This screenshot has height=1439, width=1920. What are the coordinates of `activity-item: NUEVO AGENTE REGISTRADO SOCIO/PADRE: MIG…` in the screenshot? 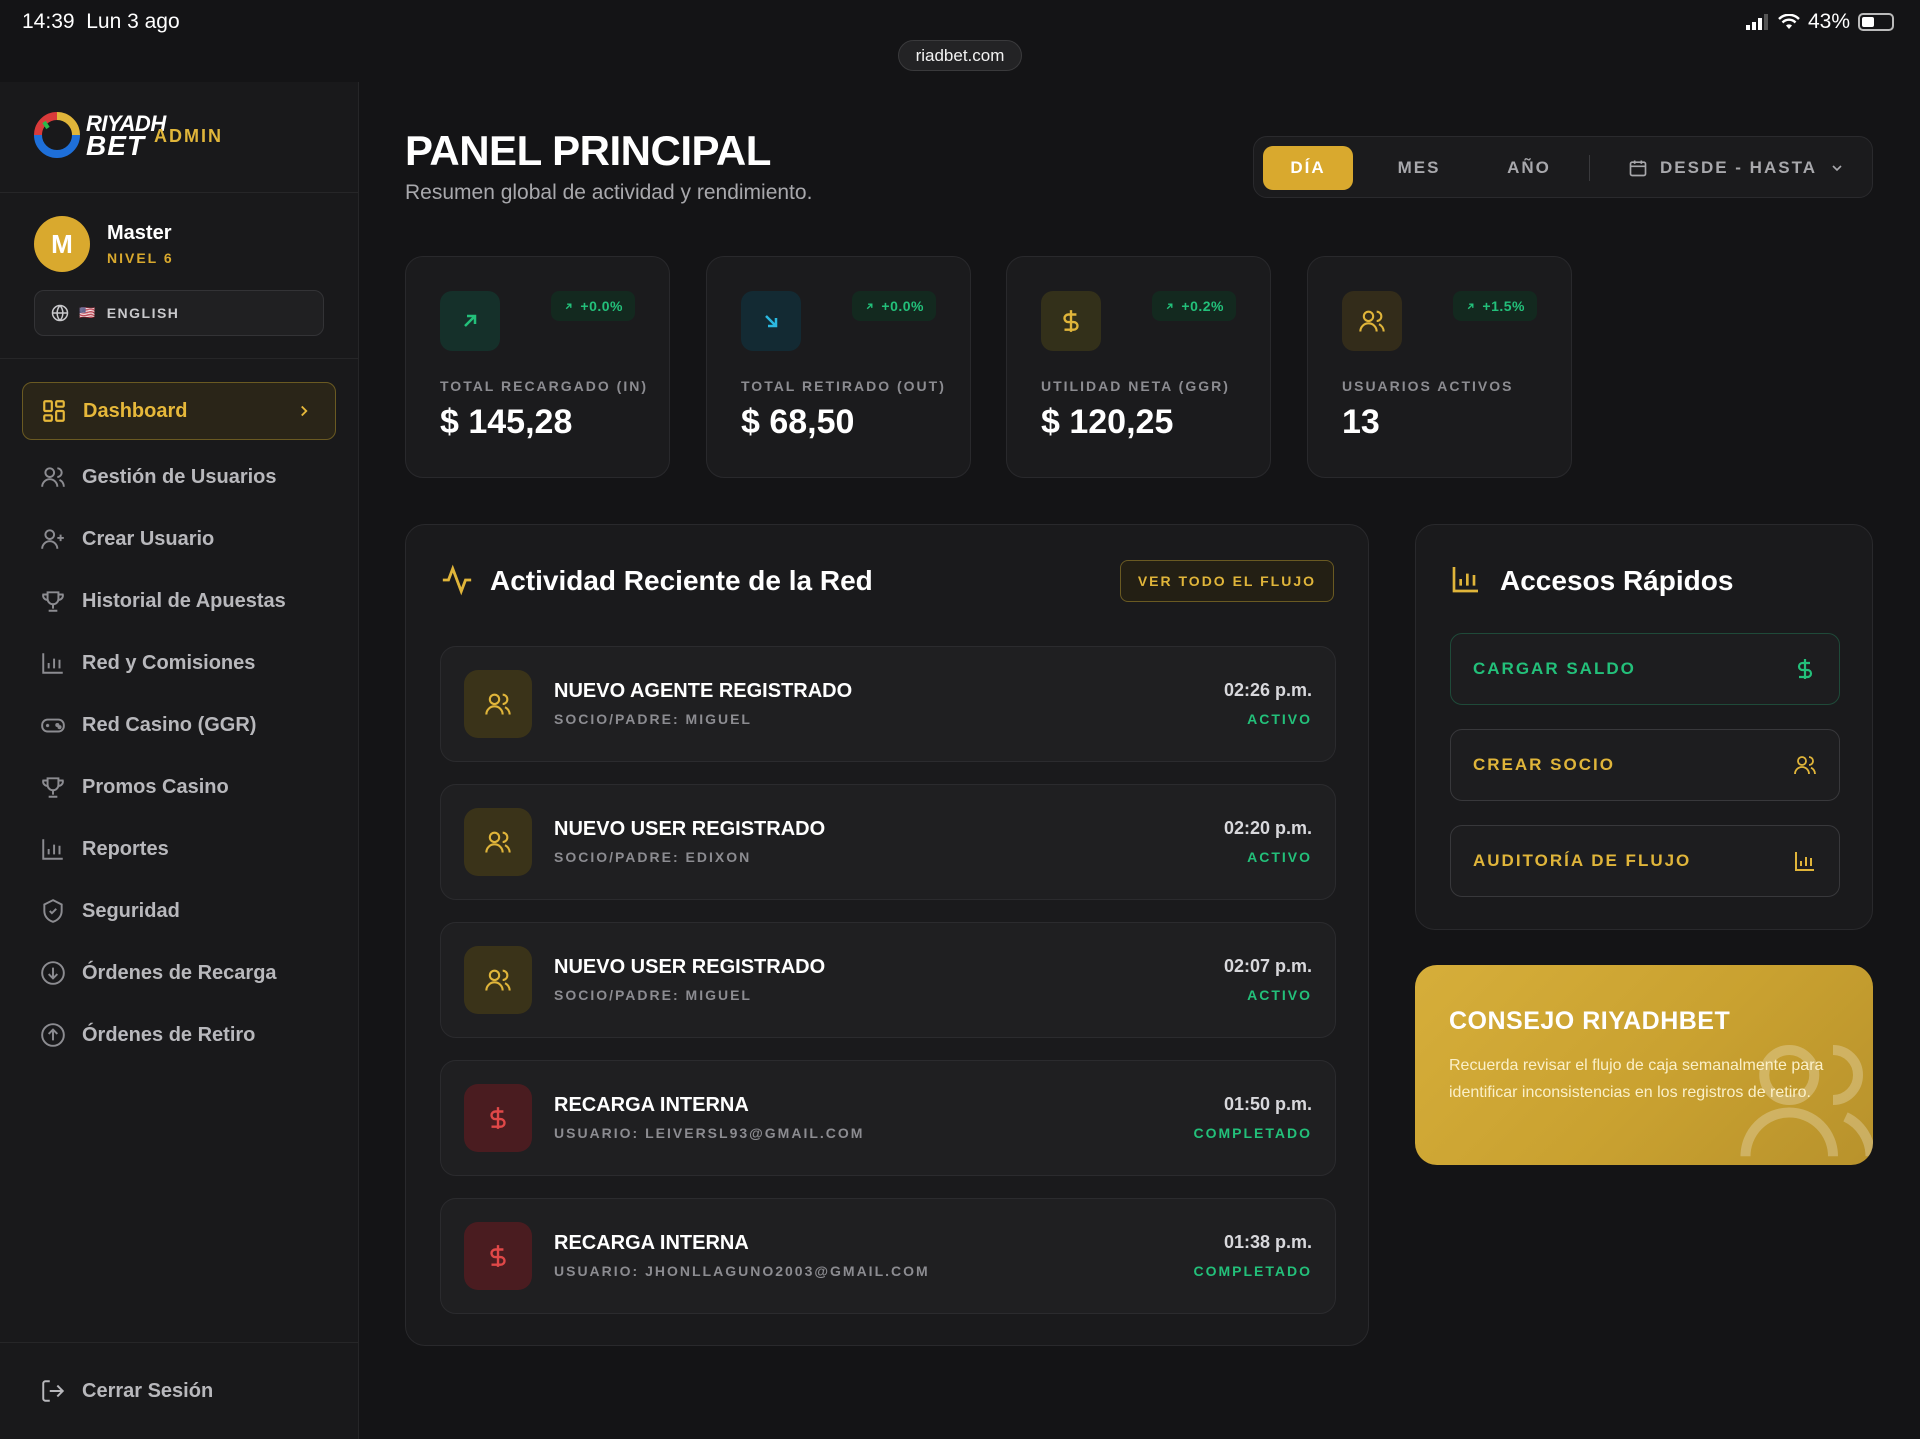 It's located at (888, 704).